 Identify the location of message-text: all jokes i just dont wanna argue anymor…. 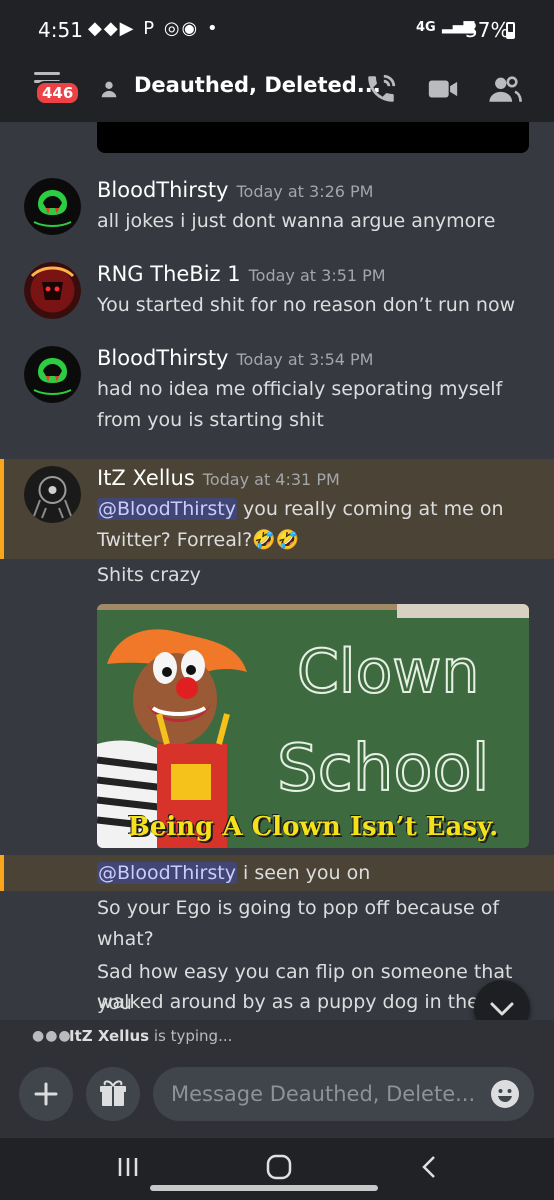
(296, 221).